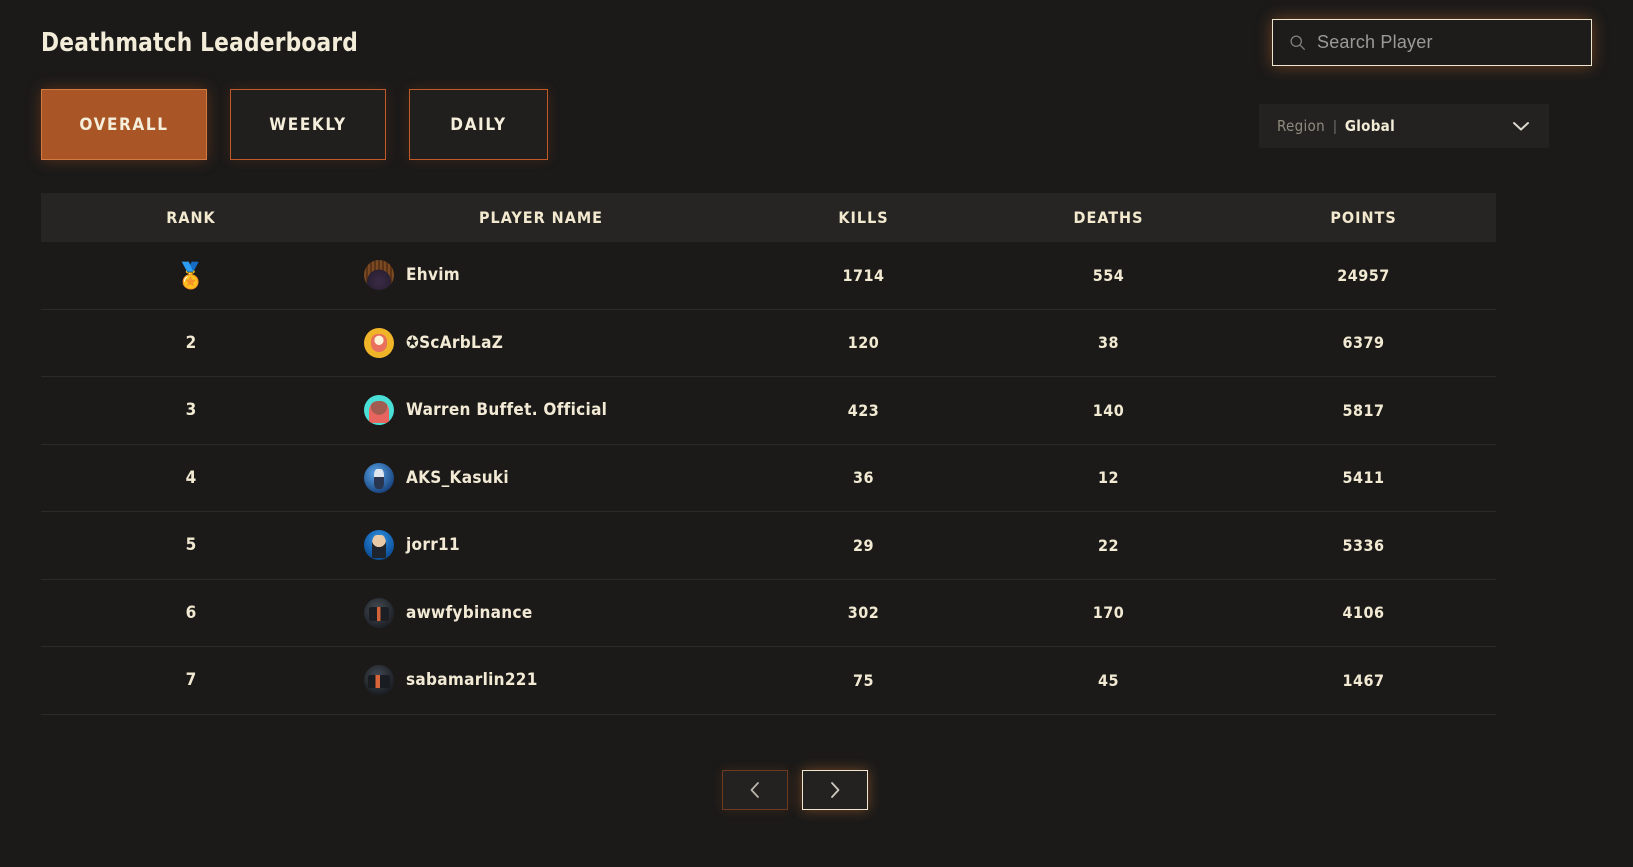  What do you see at coordinates (1363, 275) in the screenshot?
I see `points-value: 24957` at bounding box center [1363, 275].